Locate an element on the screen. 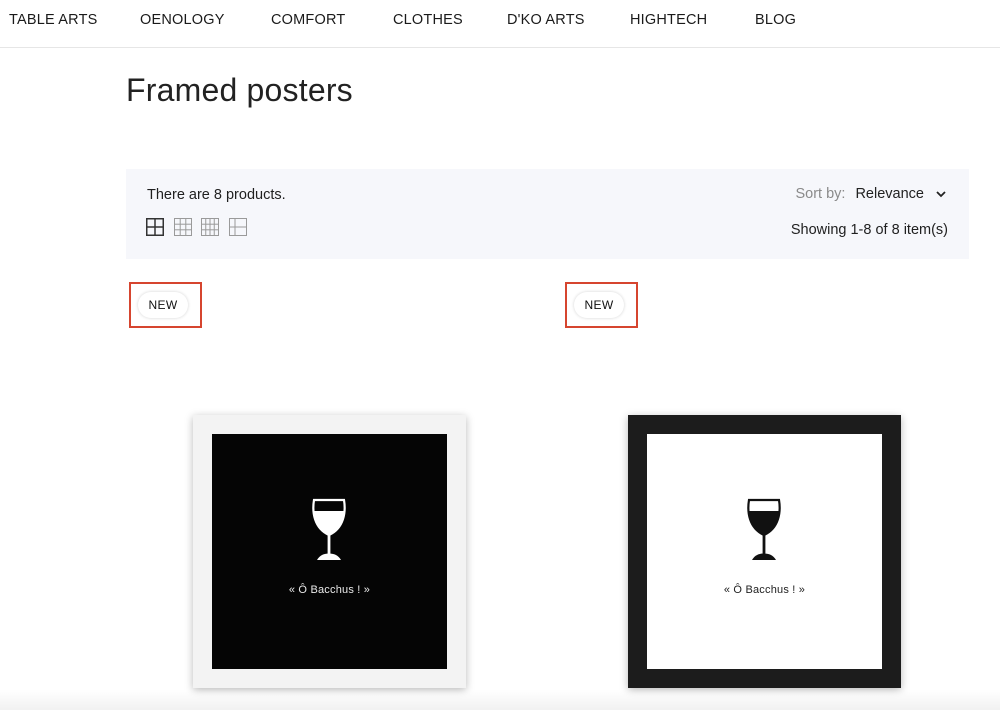  grid-4-icon is located at coordinates (210, 227).